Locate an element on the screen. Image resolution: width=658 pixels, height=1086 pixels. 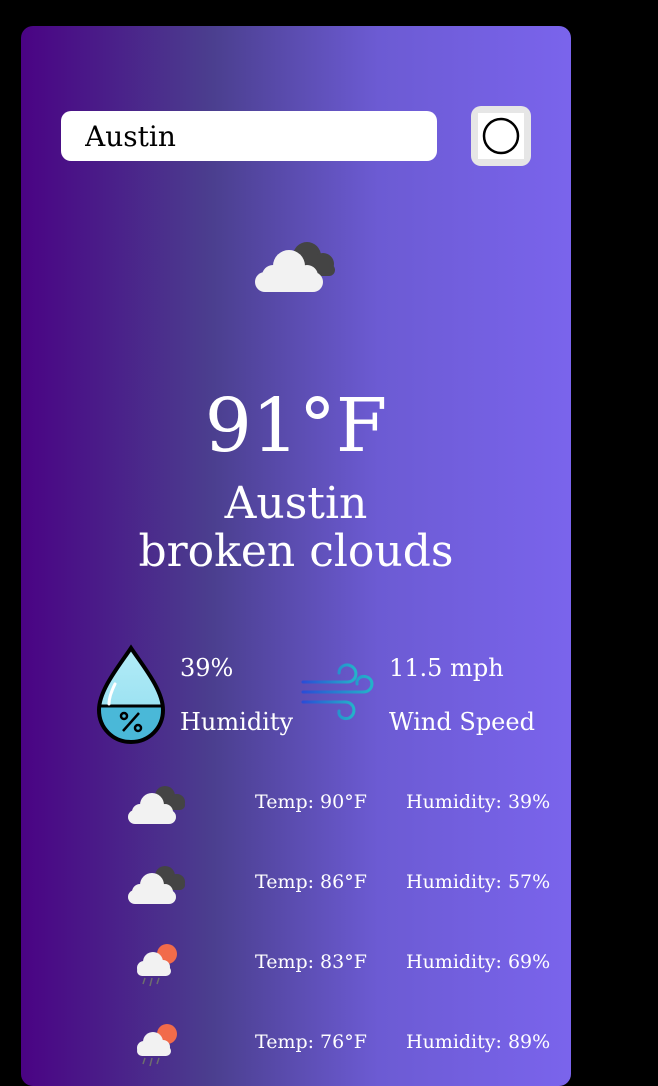
forecast-humidity: Humidity: 57% is located at coordinates (478, 882).